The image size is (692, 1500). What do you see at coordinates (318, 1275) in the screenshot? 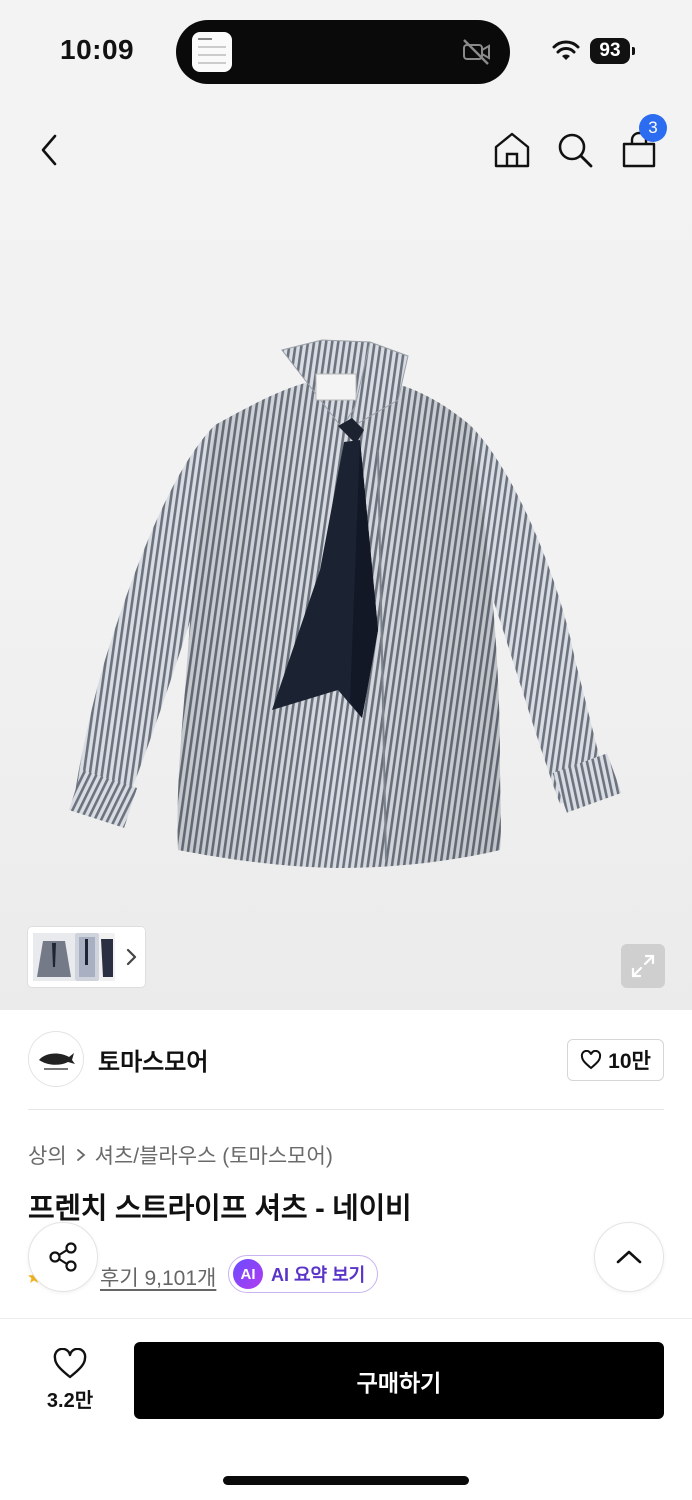
I see `ai-summary-label: AI 요약 보기` at bounding box center [318, 1275].